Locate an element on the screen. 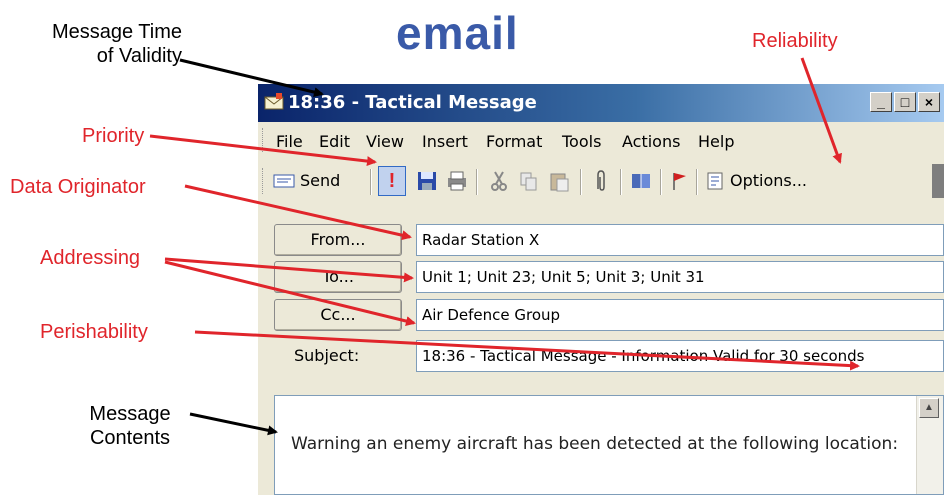 The height and width of the screenshot is (495, 944). menu-tools: Tools is located at coordinates (581, 141).